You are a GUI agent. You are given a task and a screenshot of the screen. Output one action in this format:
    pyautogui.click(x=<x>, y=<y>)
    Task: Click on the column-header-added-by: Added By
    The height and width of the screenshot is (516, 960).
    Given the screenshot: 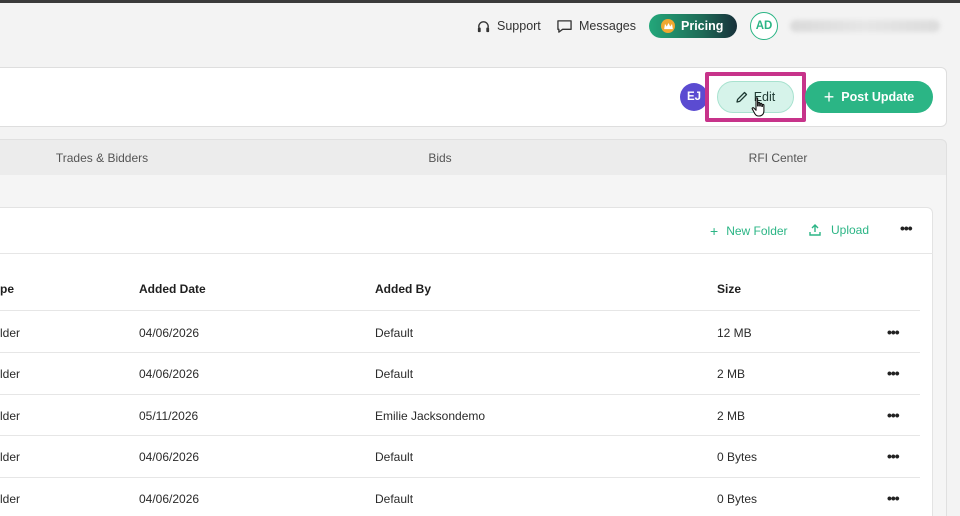 What is the action you would take?
    pyautogui.click(x=403, y=289)
    